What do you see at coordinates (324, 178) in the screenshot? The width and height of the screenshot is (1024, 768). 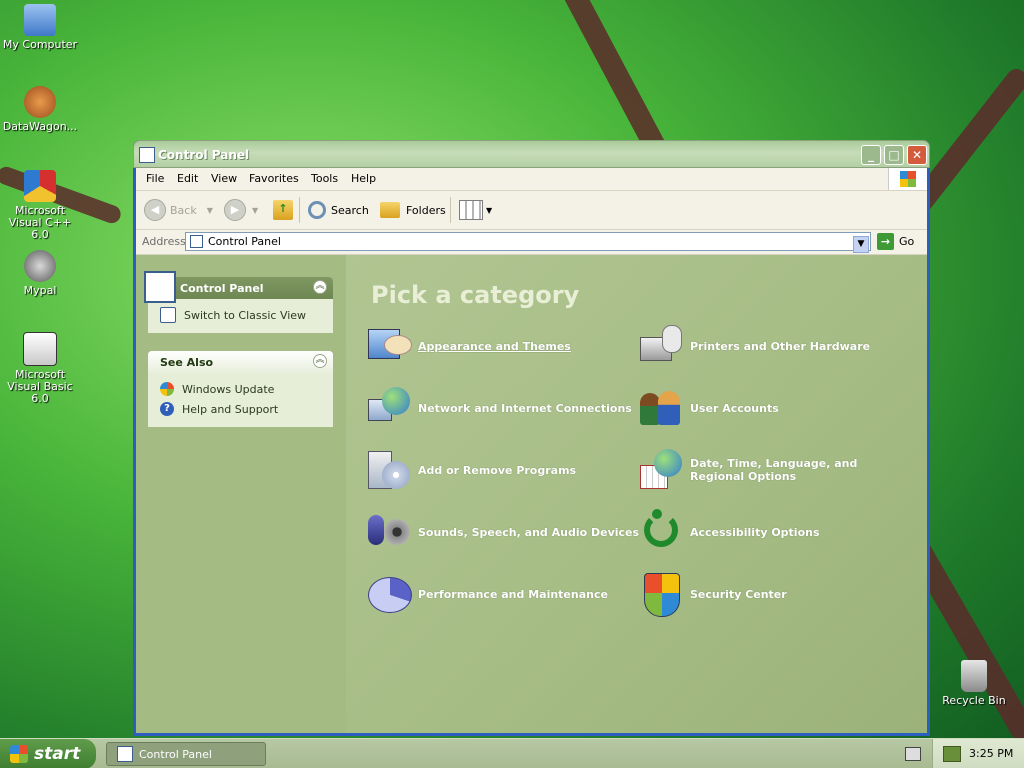 I see `menu-tools: Tools` at bounding box center [324, 178].